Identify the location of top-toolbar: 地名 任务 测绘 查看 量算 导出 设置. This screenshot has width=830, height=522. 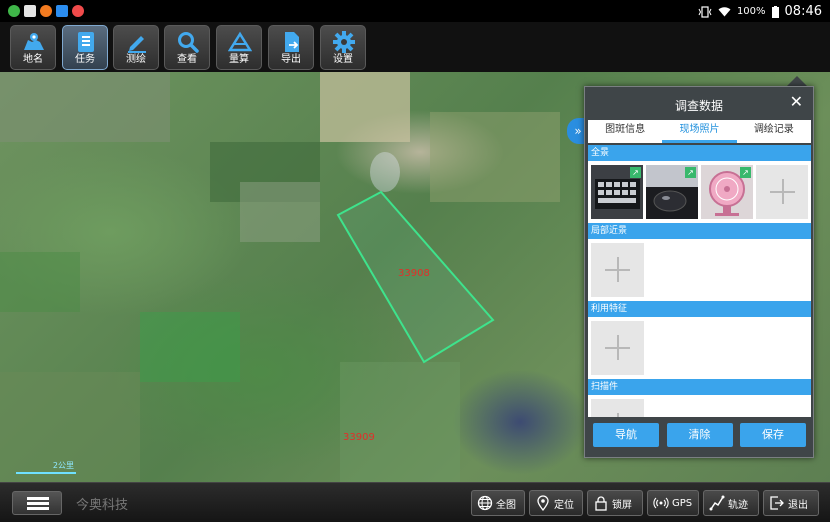
(415, 47).